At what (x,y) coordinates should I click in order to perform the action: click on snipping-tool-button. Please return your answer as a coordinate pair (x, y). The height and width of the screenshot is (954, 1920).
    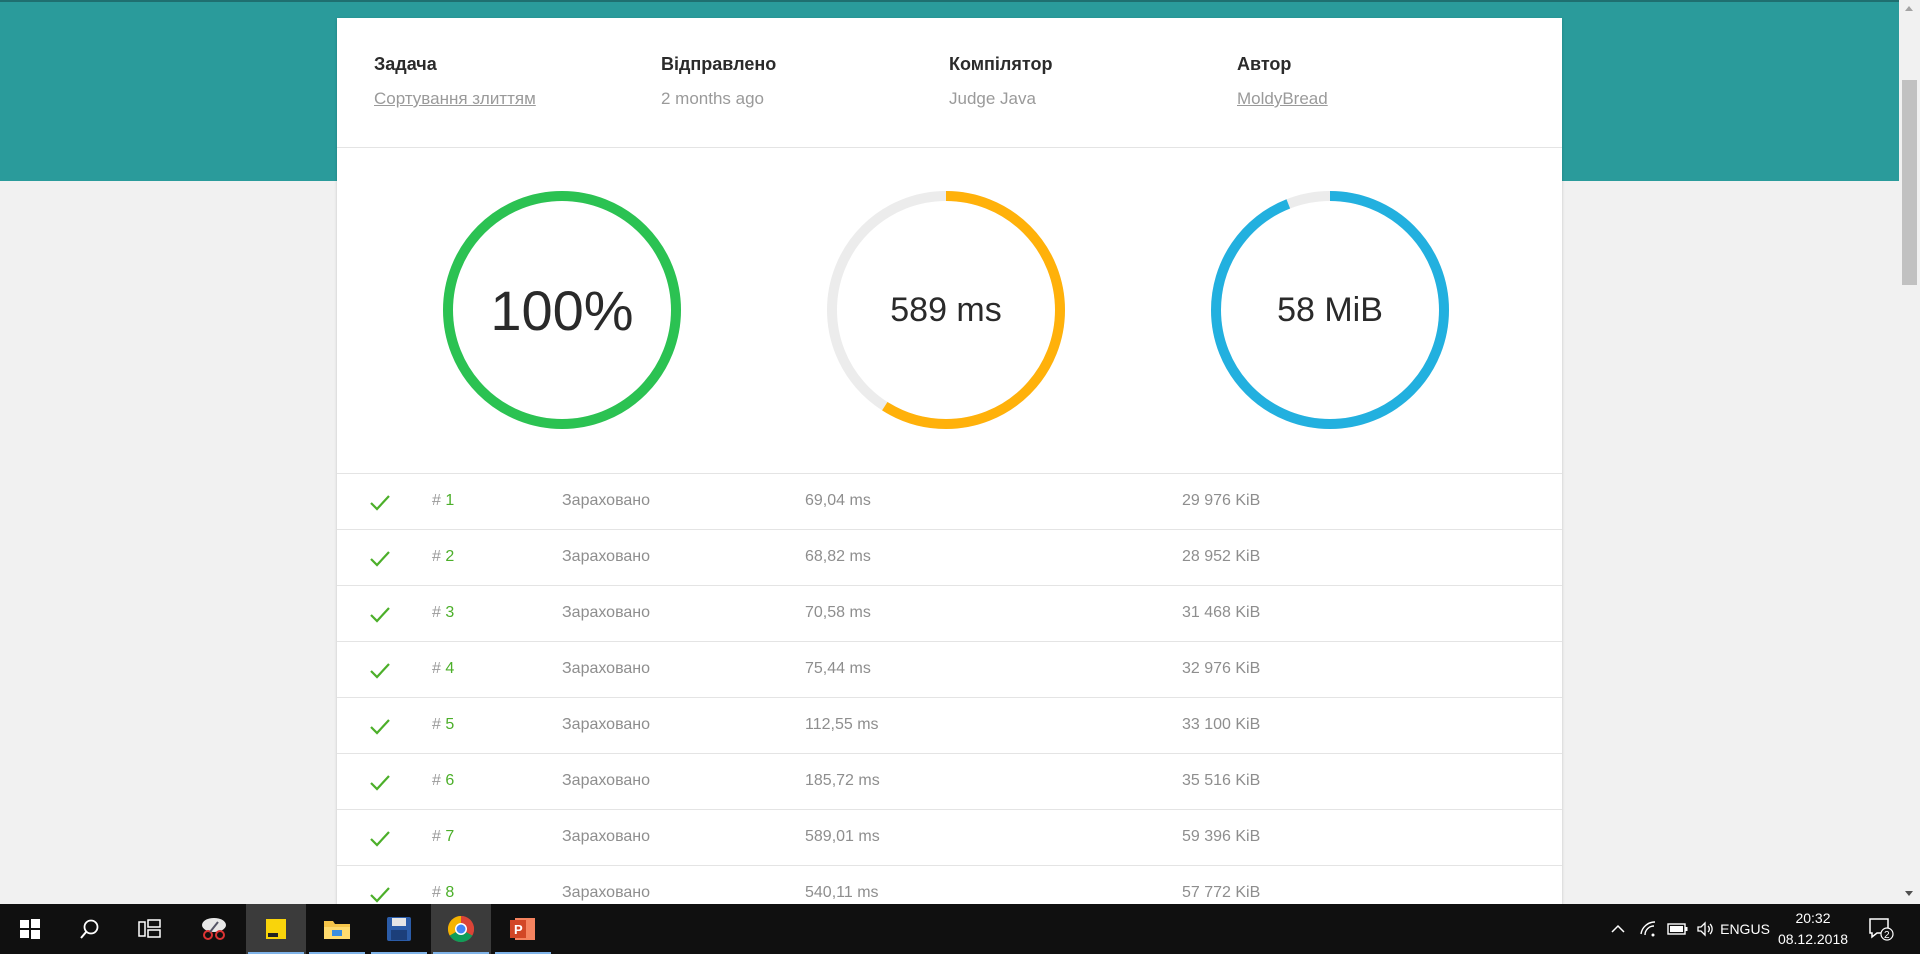
    Looking at the image, I should click on (214, 929).